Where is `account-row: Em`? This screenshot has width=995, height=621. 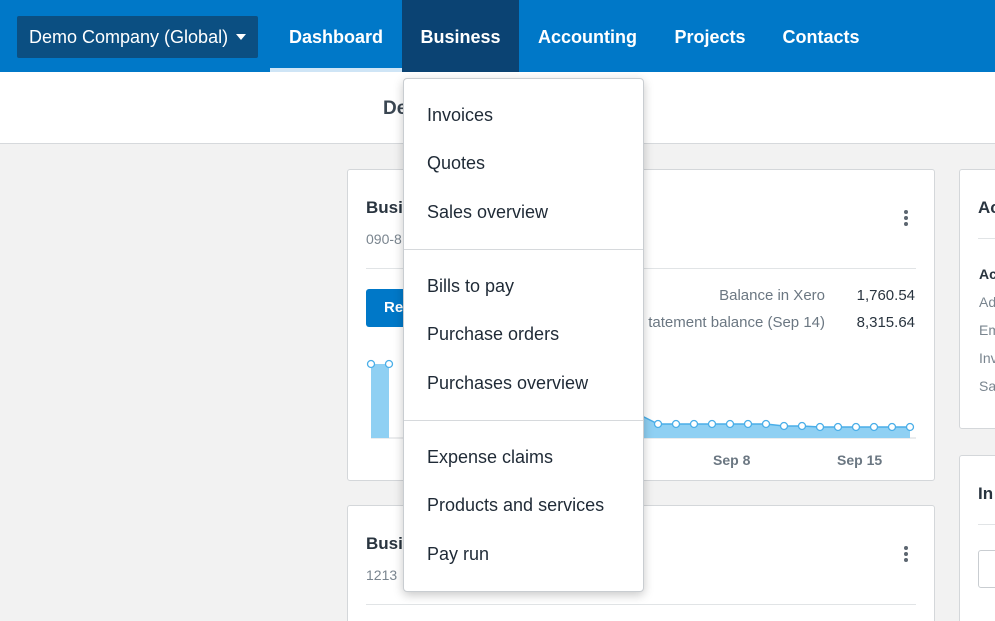 account-row: Em is located at coordinates (987, 330).